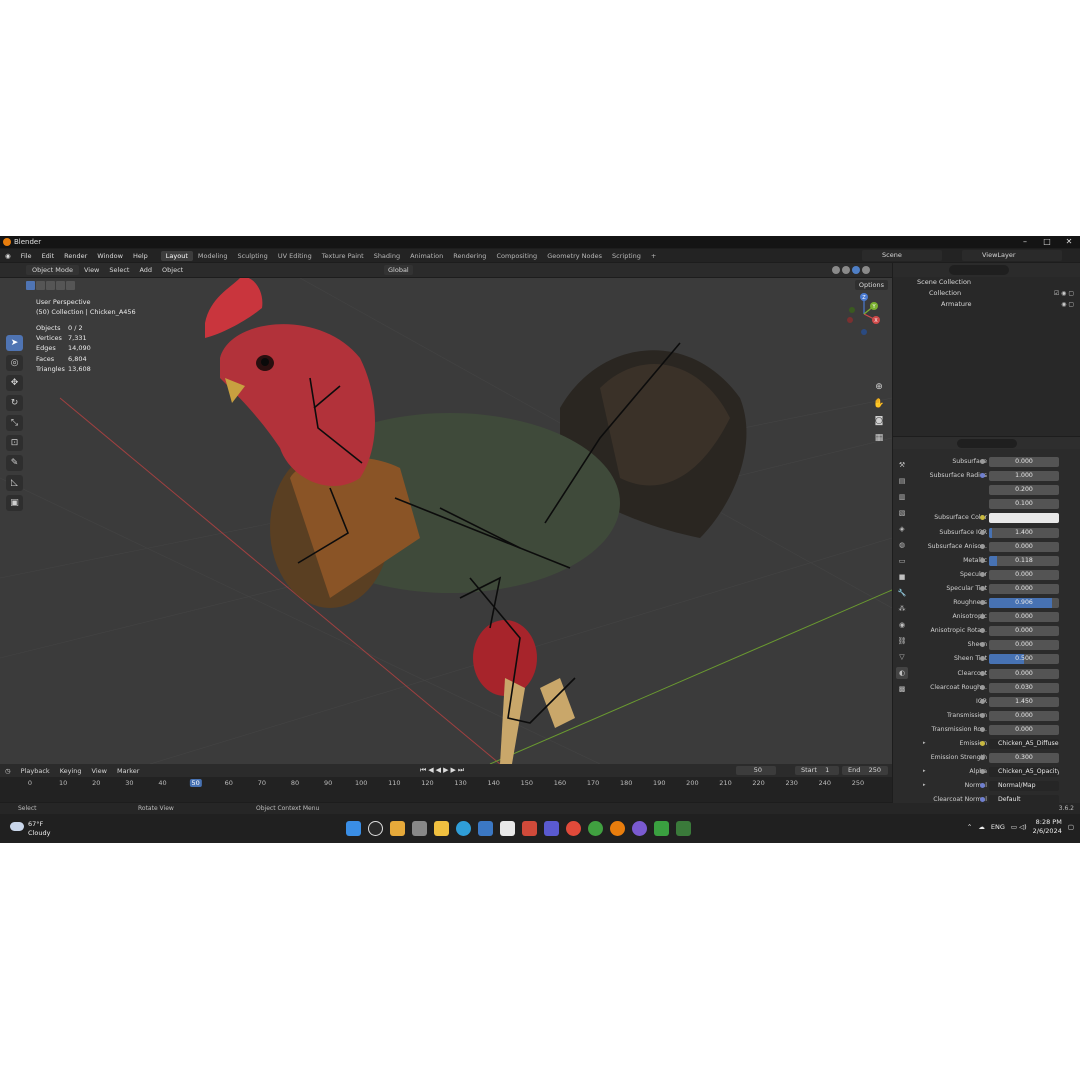  What do you see at coordinates (595, 828) in the screenshot?
I see `chrome-canary-icon` at bounding box center [595, 828].